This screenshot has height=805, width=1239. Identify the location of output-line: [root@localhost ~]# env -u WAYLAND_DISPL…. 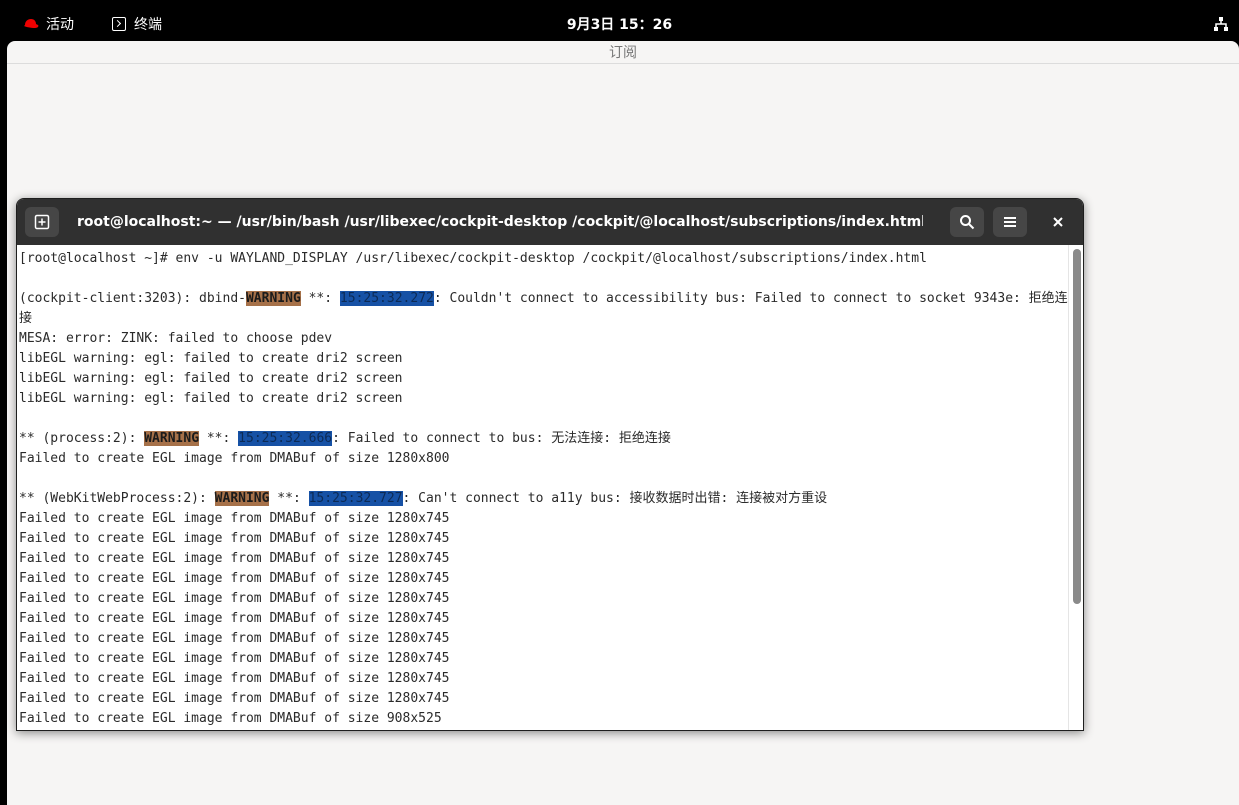
(473, 258).